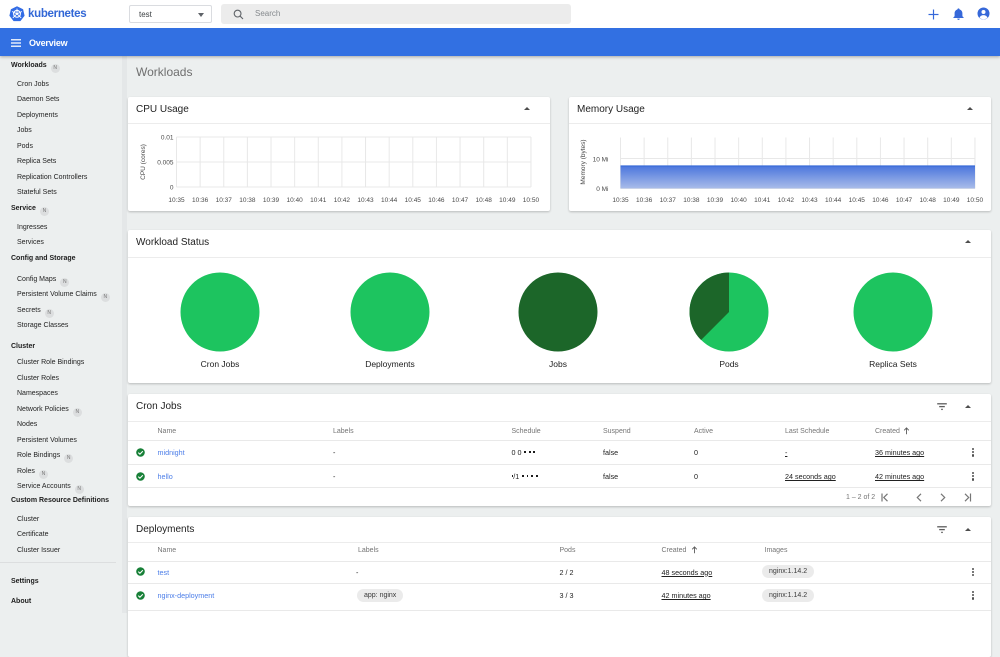  Describe the element at coordinates (167, 138) in the screenshot. I see `svg-text: 0.01` at that location.